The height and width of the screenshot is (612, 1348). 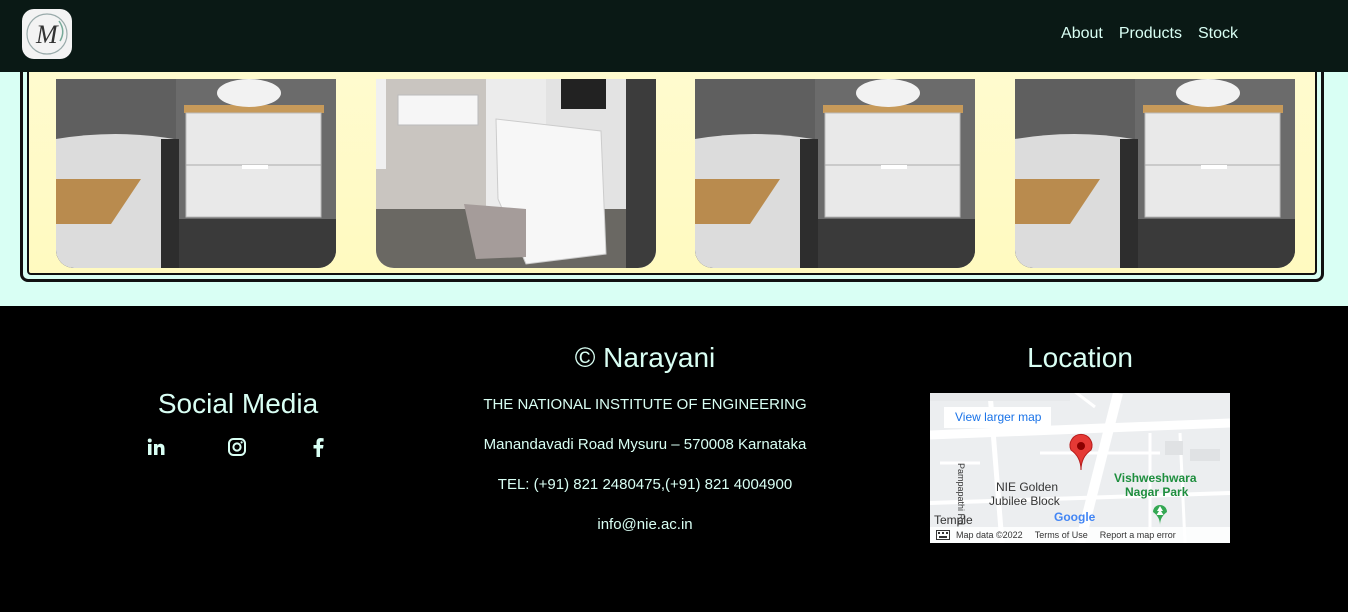 What do you see at coordinates (953, 520) in the screenshot?
I see `map-label-temple: Temple` at bounding box center [953, 520].